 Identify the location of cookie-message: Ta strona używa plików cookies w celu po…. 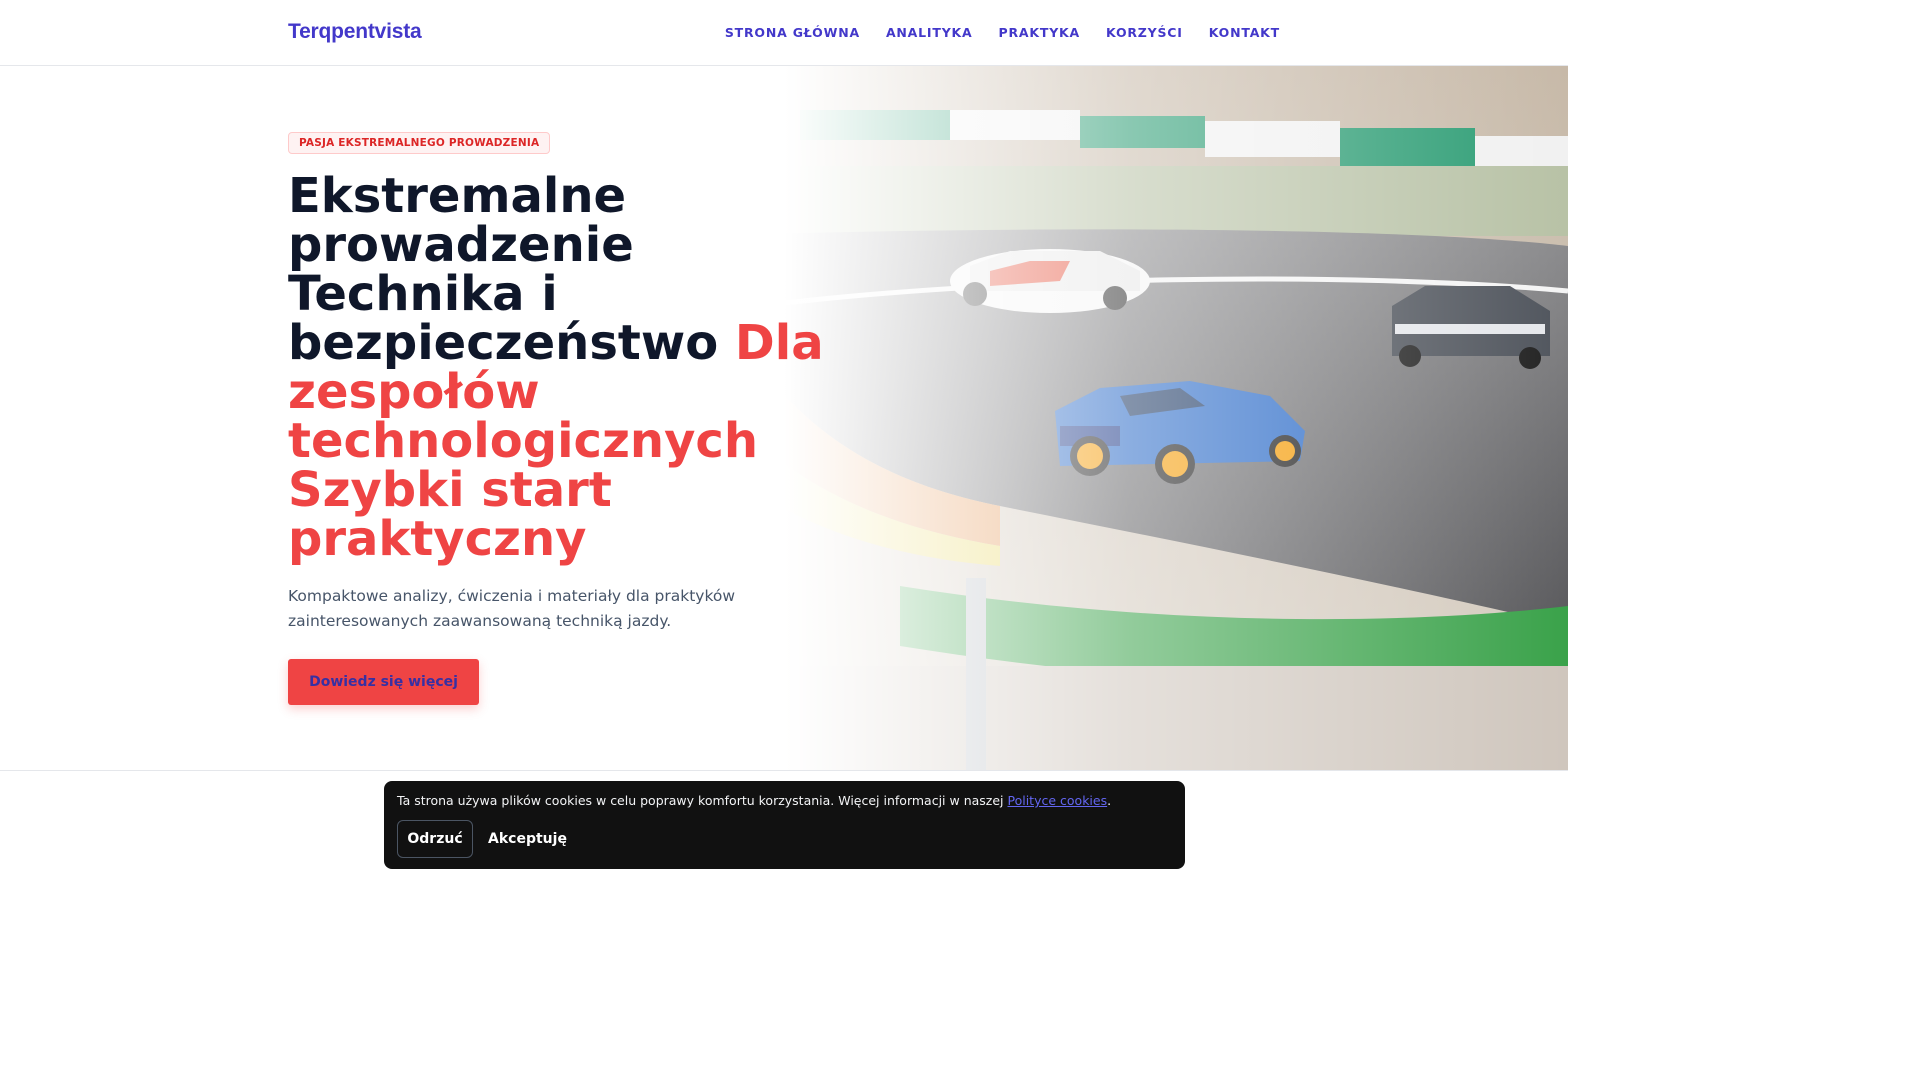
(754, 800).